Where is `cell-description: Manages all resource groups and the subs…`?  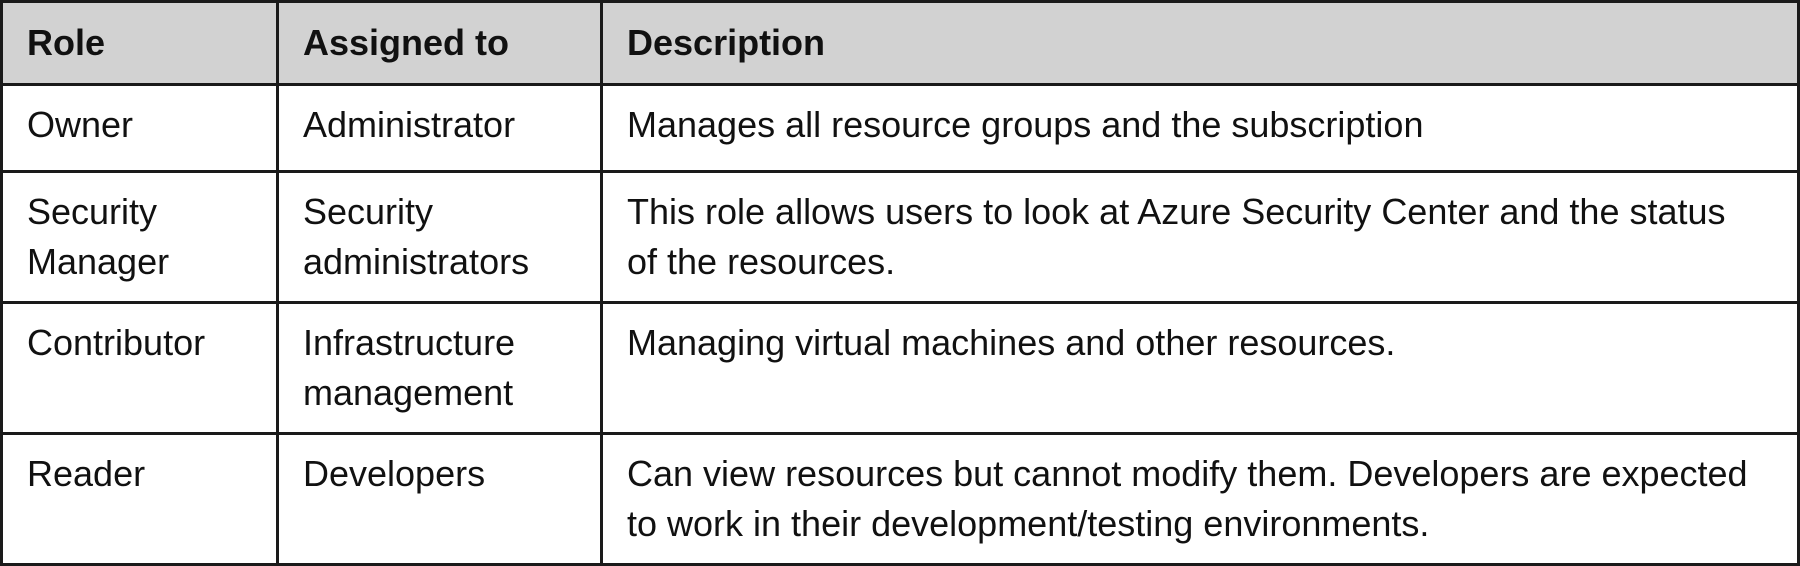
cell-description: Manages all resource groups and the subs… is located at coordinates (1200, 128).